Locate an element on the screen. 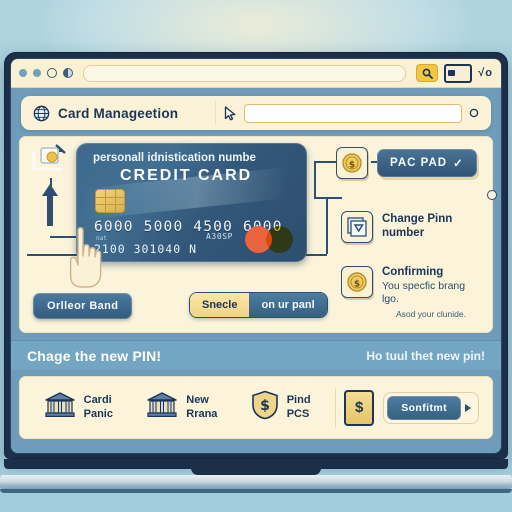 The width and height of the screenshot is (512, 512). up-arrow-icon is located at coordinates (50, 205).